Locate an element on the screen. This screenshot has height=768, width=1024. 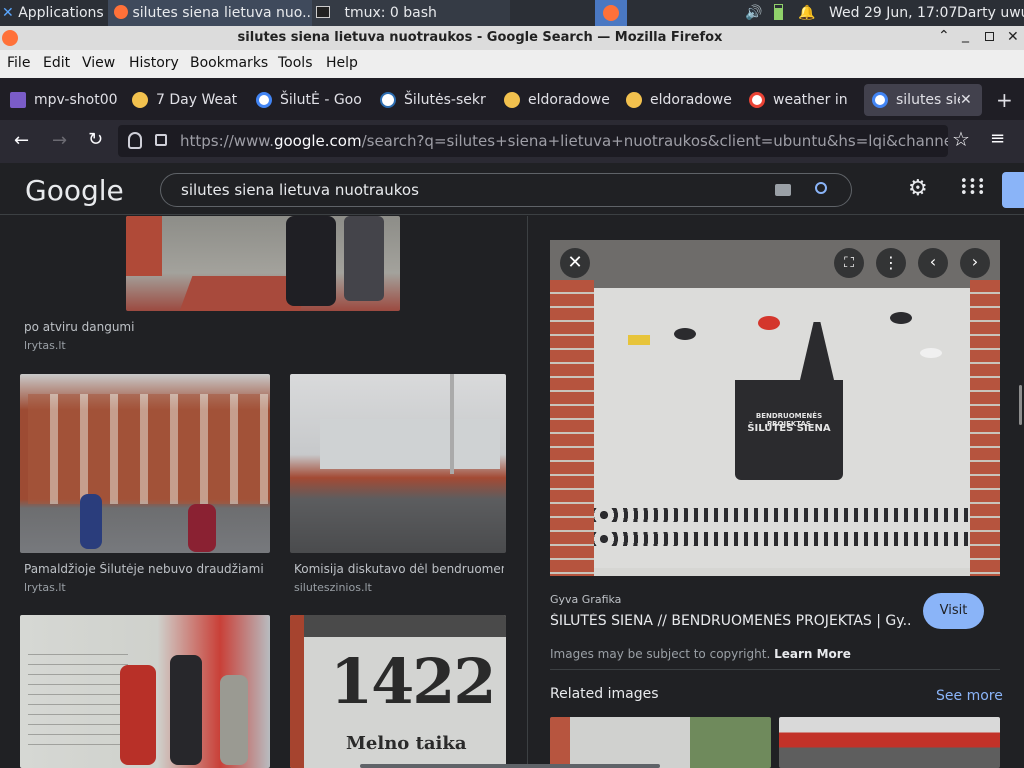
menu-edit: Edit is located at coordinates (56, 63).